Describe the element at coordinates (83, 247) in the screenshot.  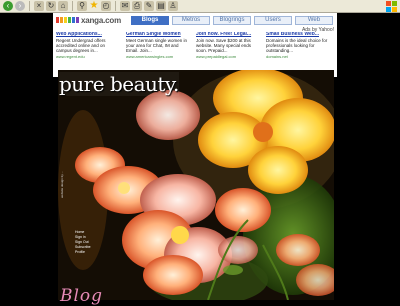
I see `nav-link-subscribe: Subscribe` at that location.